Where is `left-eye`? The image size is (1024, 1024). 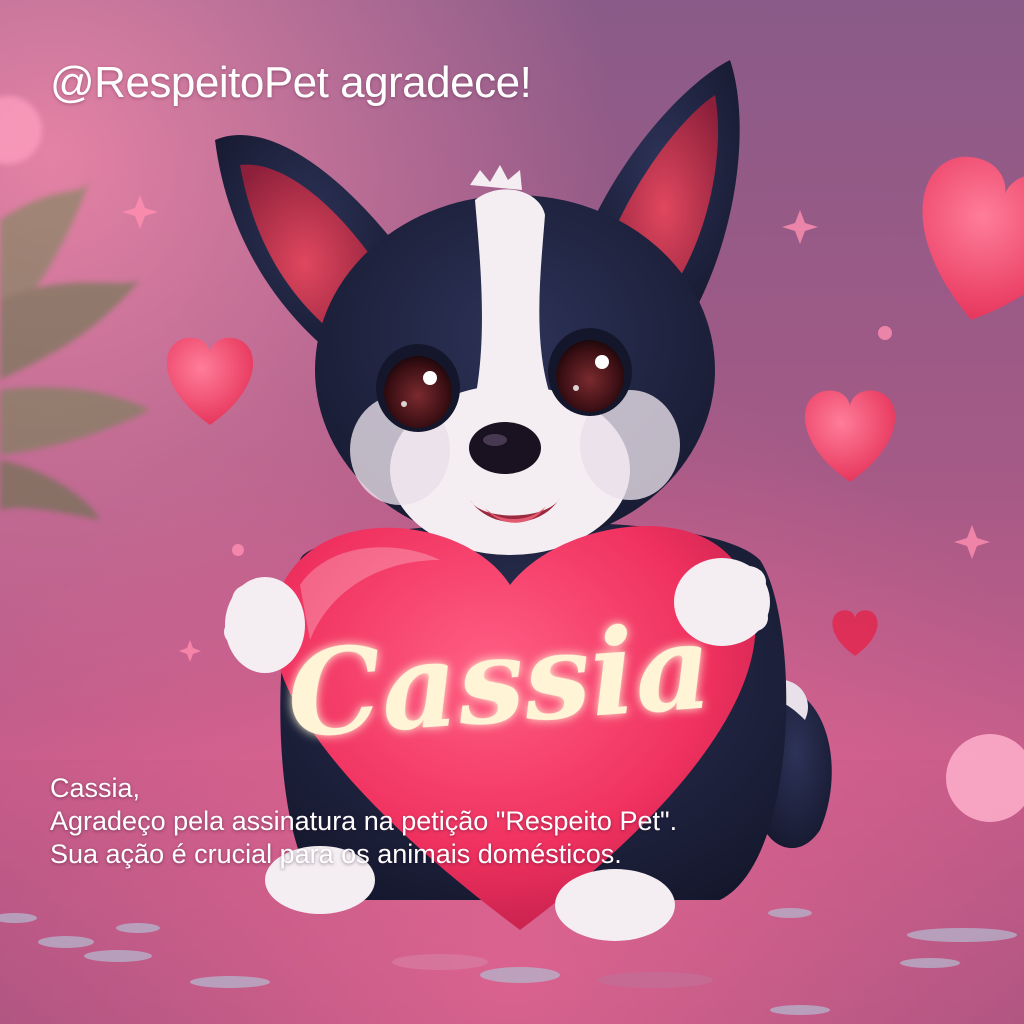 left-eye is located at coordinates (418, 388).